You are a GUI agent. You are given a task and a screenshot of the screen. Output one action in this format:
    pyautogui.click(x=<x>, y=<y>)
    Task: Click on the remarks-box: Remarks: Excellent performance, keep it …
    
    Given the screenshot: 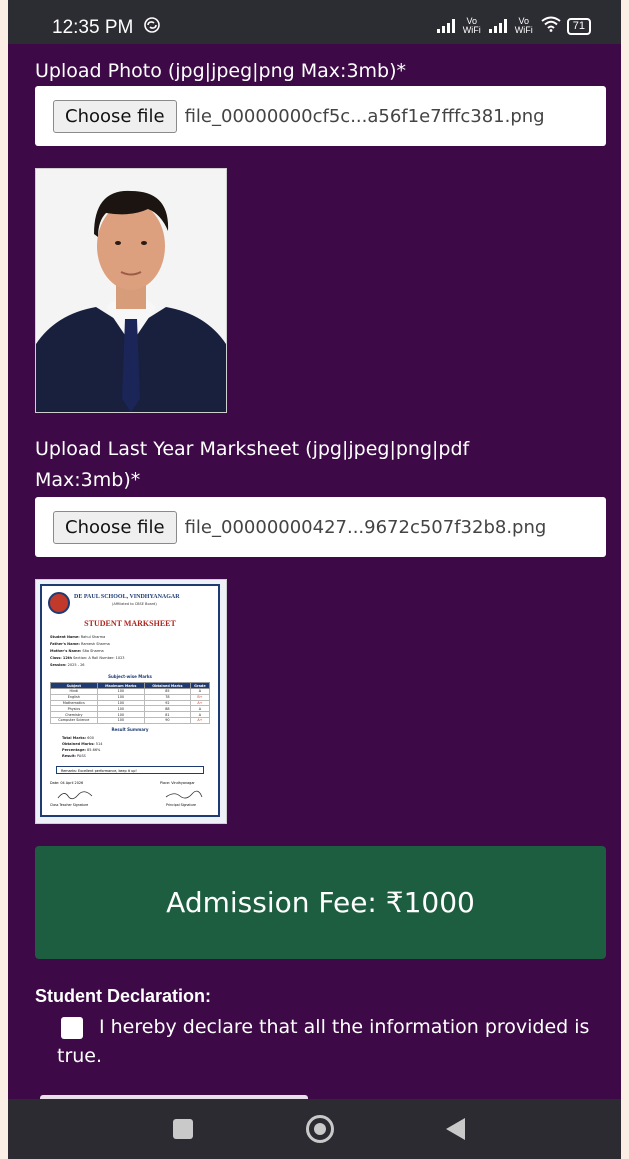 What is the action you would take?
    pyautogui.click(x=130, y=770)
    